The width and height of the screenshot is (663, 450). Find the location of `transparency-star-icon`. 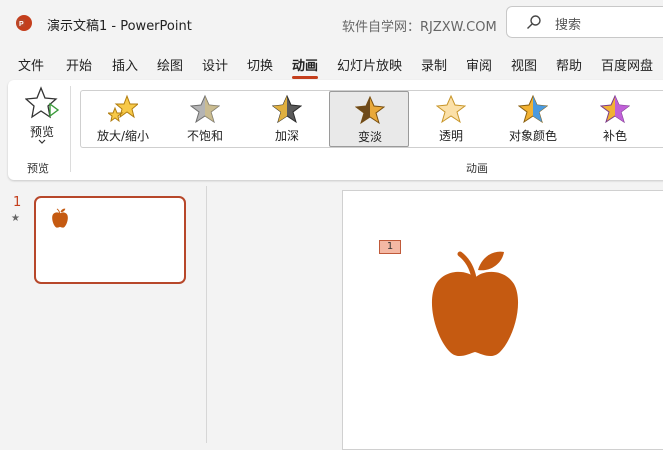

transparency-star-icon is located at coordinates (451, 109).